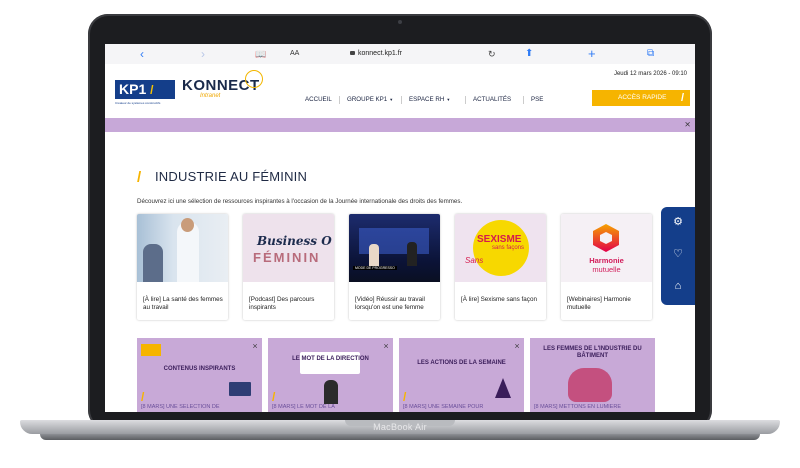 This screenshot has width=800, height=468. I want to click on acces-rapide-button: ACCÈS RAPIDE /, so click(641, 98).